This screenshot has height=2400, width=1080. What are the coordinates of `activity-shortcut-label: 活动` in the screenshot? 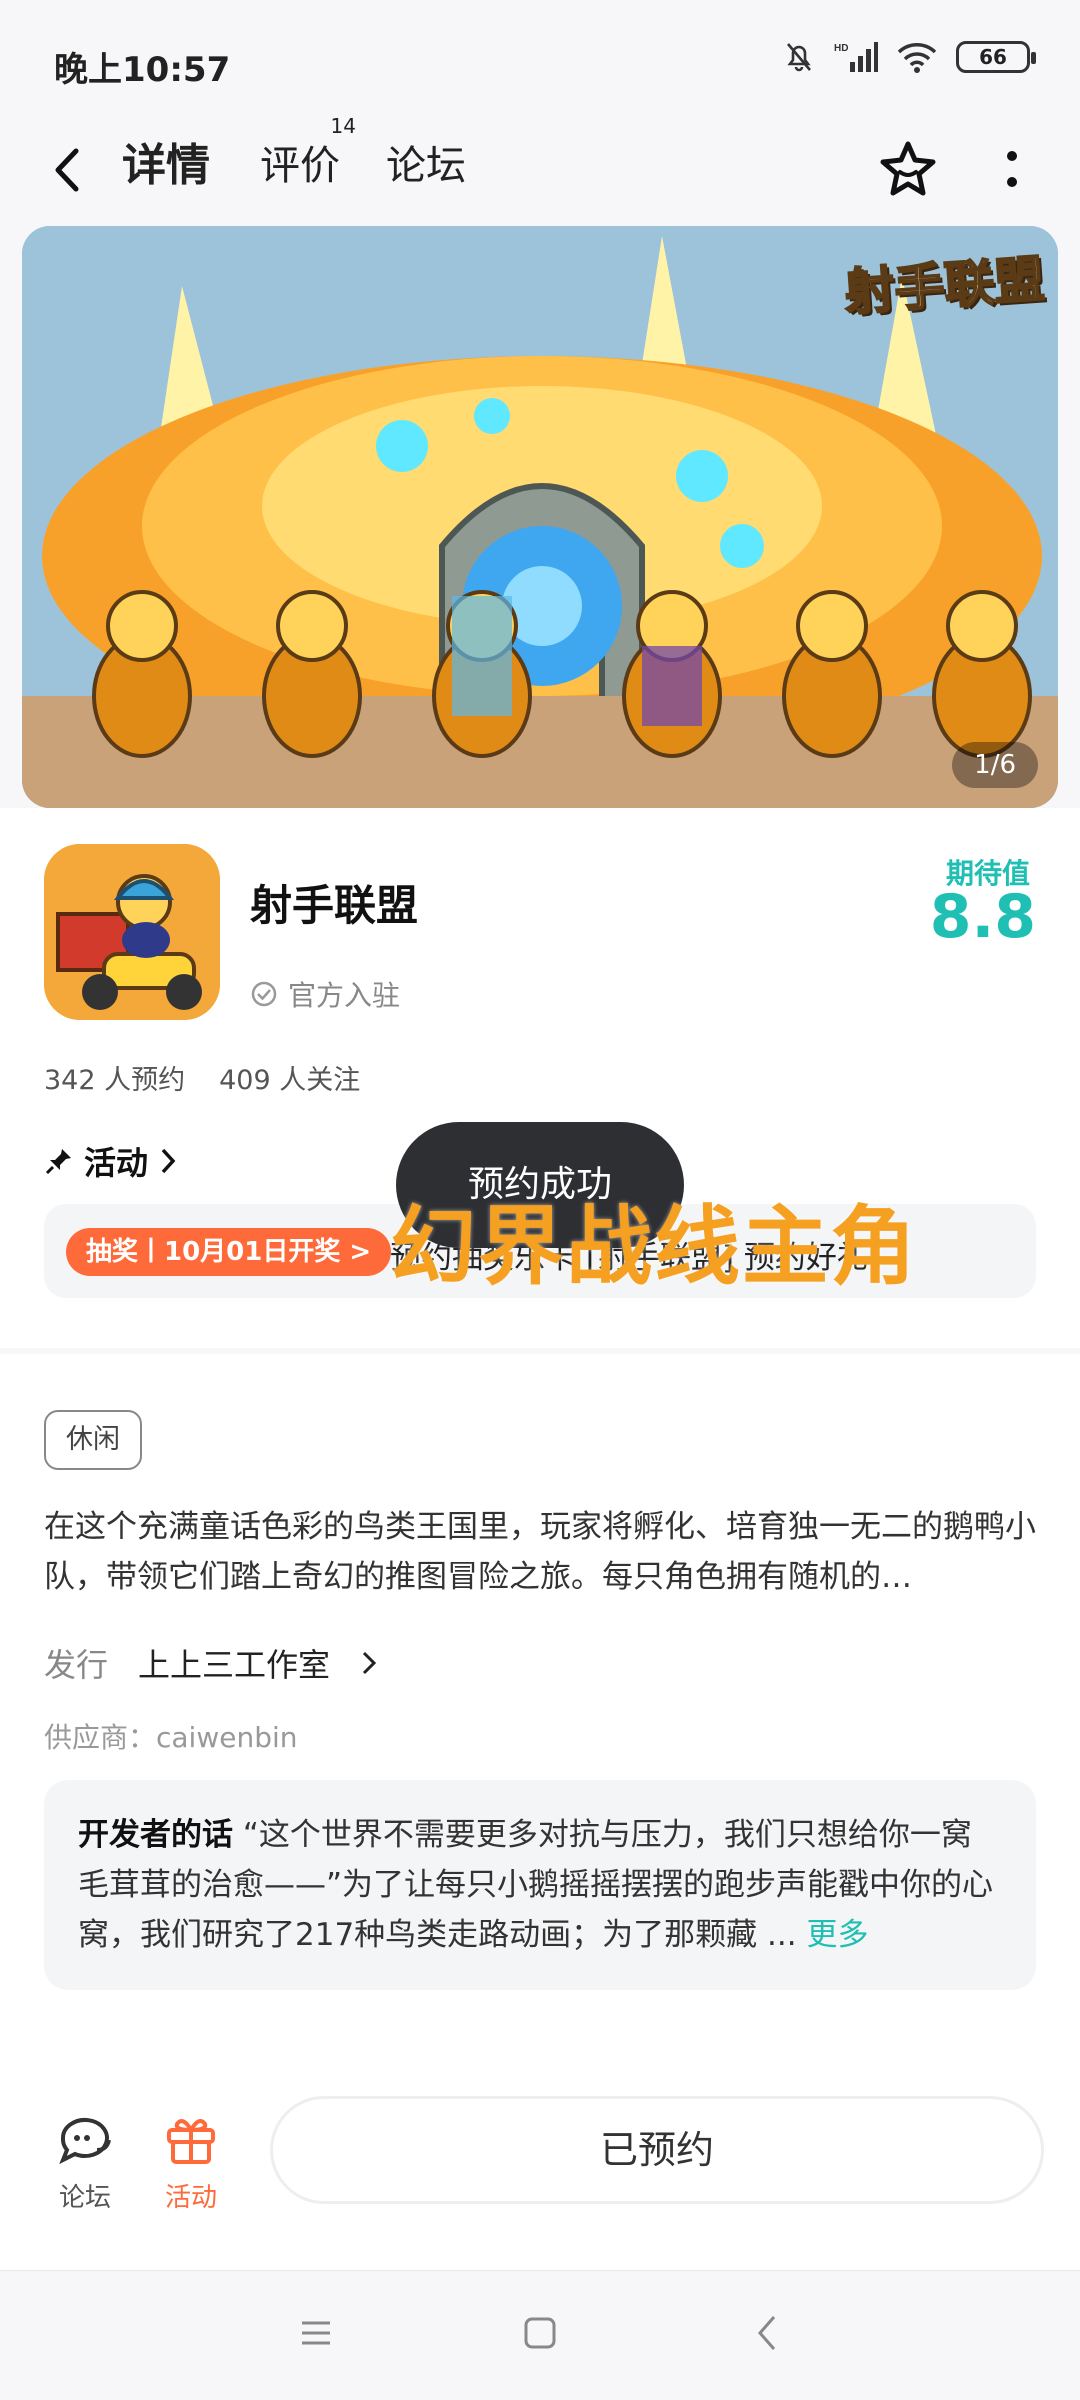 It's located at (190, 2198).